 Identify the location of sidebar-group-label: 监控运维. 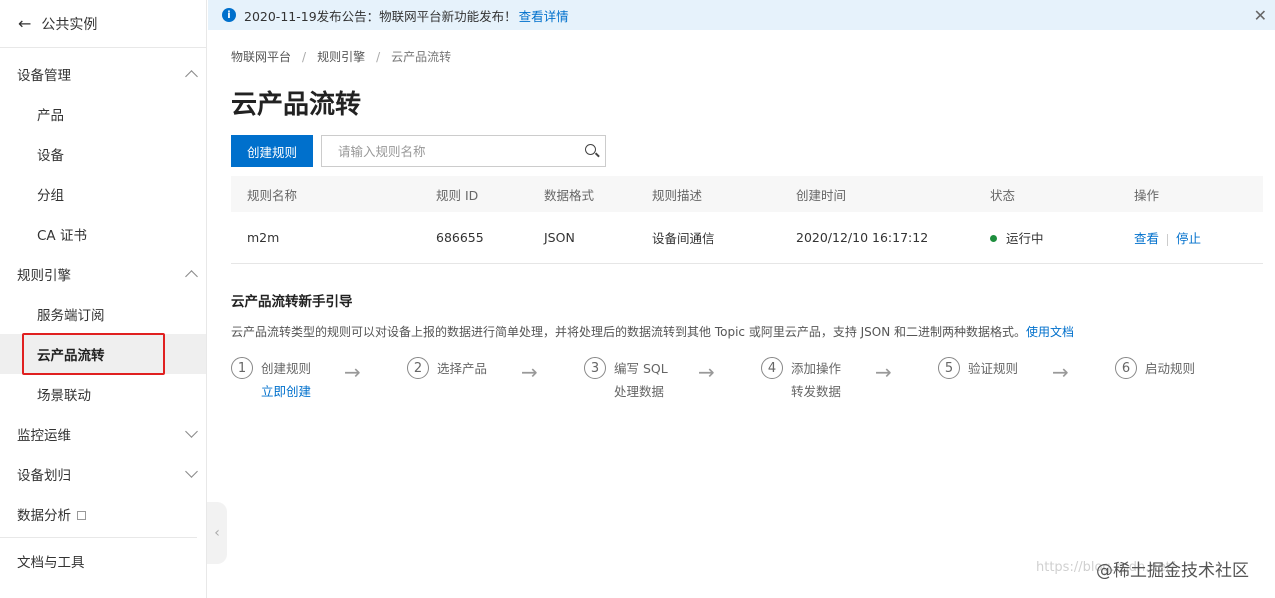
(44, 436).